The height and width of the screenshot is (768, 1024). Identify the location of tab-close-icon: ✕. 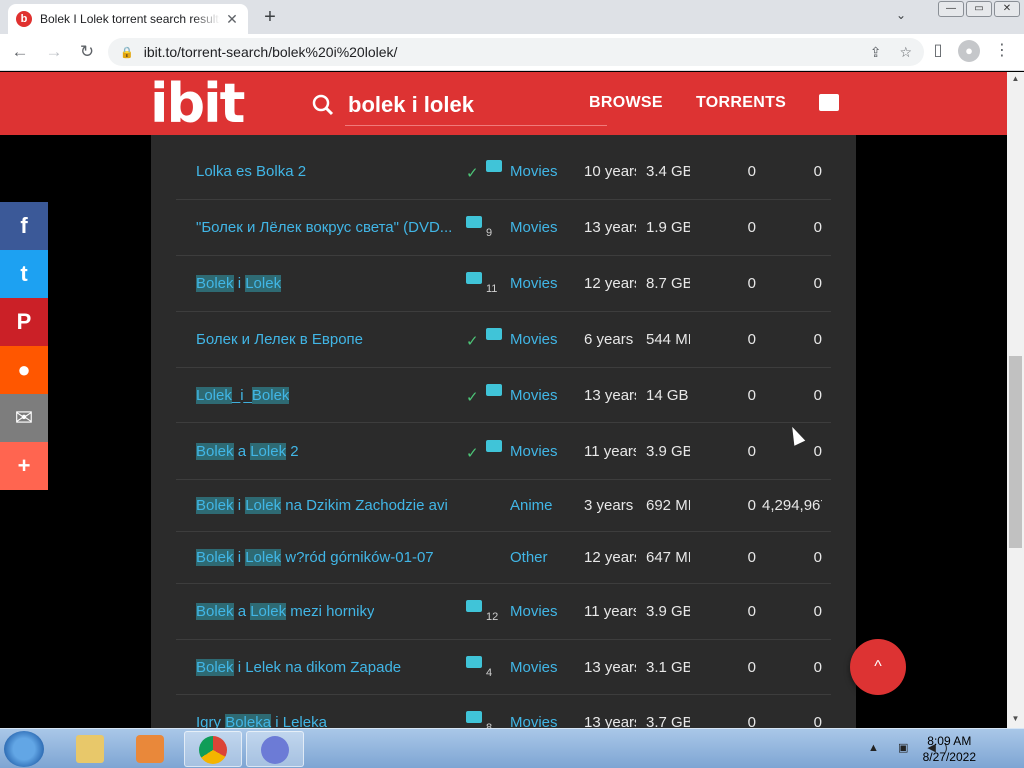
(232, 19).